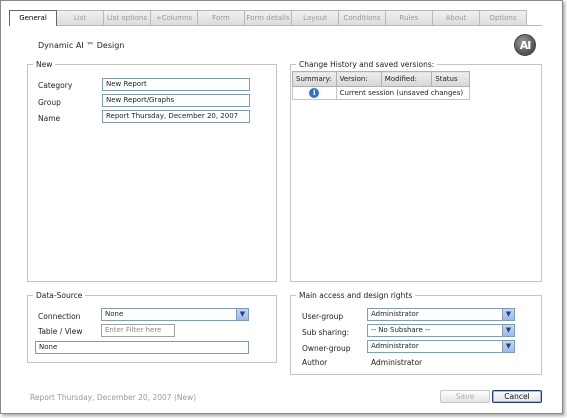 The image size is (567, 418). Describe the element at coordinates (456, 17) in the screenshot. I see `tab-about: About` at that location.